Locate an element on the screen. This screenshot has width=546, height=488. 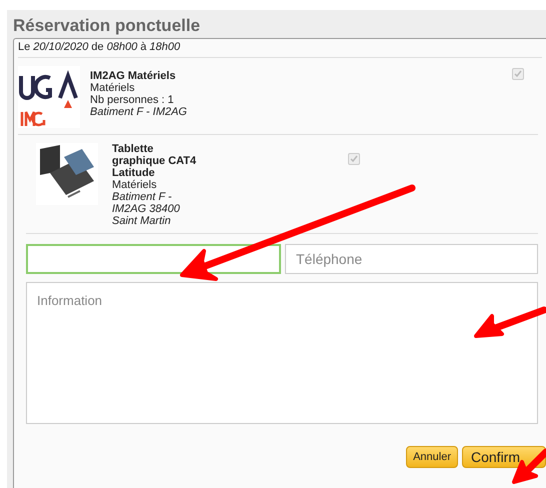
item-detail: Batiment F - IM2AG 38400 Saint Martin is located at coordinates (146, 209).